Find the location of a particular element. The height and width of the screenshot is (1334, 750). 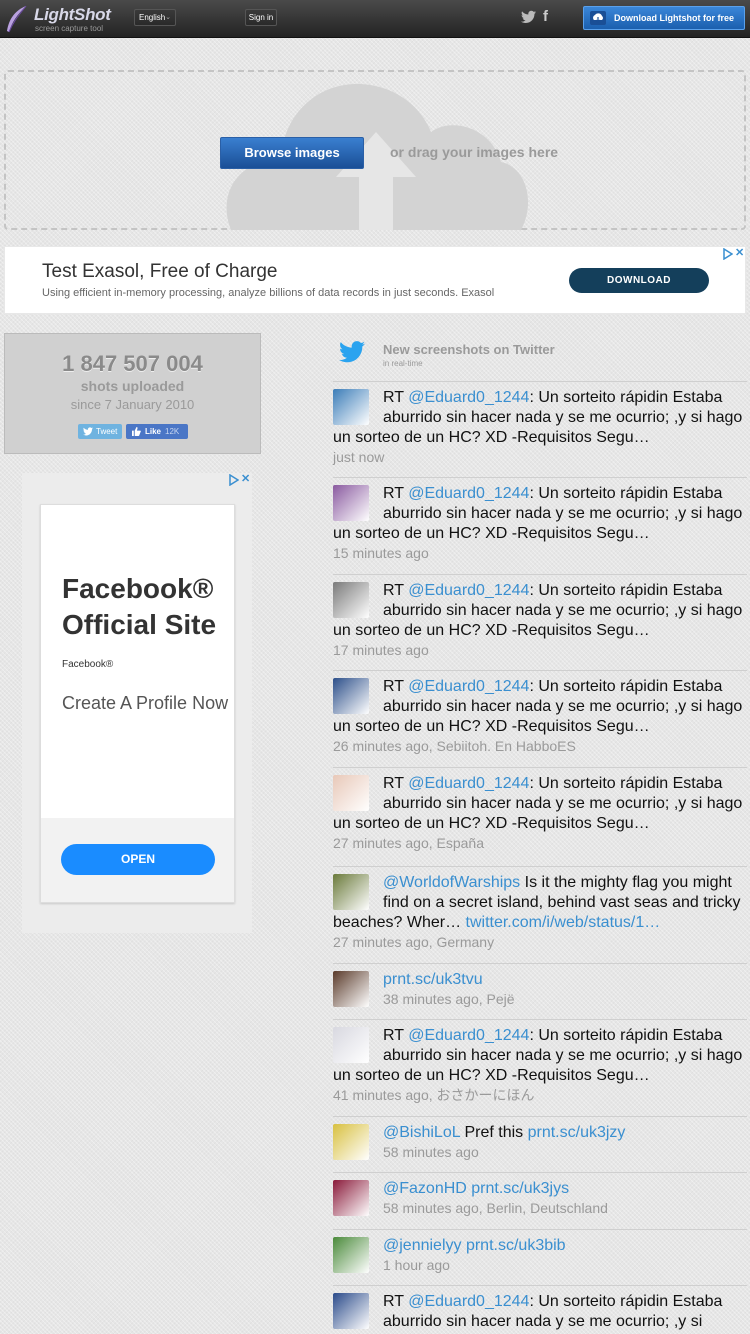

like-button: Like 12K is located at coordinates (157, 431).